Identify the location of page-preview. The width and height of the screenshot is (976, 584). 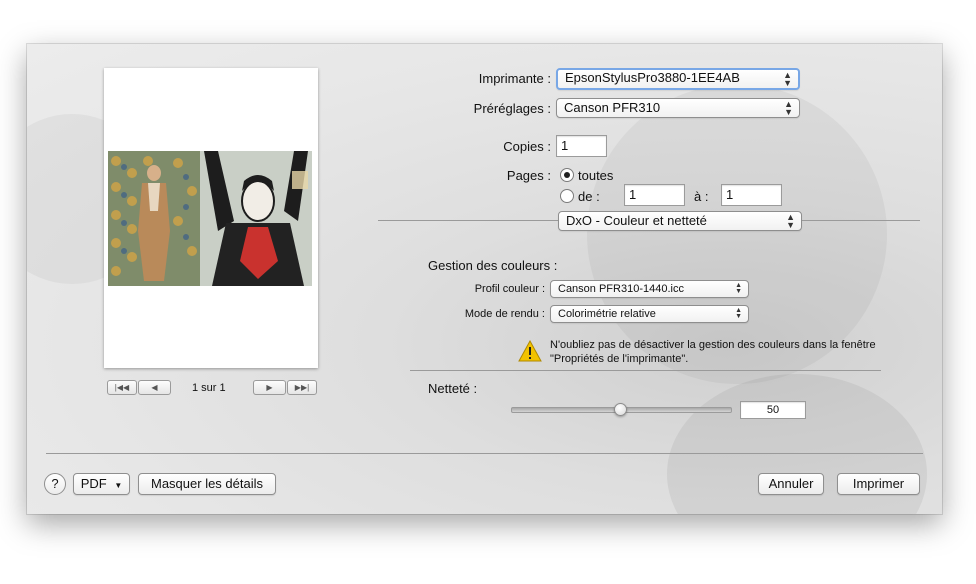
(211, 218).